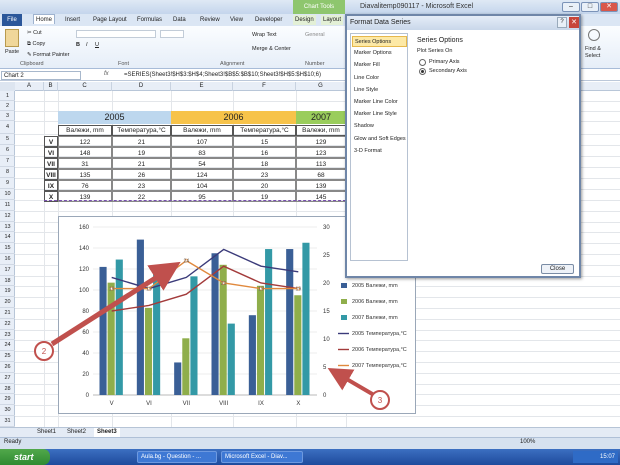  I want to click on secondary-axis-radio, so click(422, 71).